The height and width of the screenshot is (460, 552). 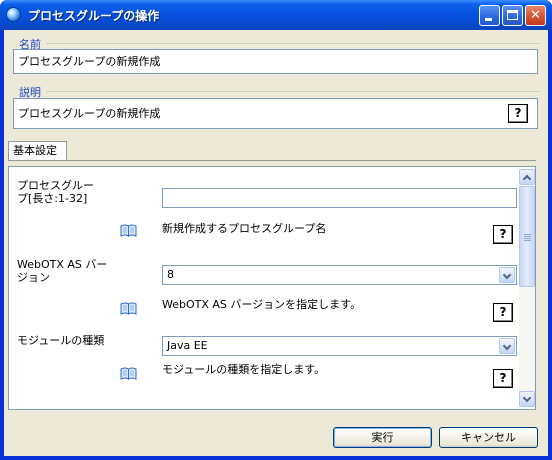 I want to click on webotx-version-description: WebOTX AS バージョンを指定します。, so click(x=262, y=304).